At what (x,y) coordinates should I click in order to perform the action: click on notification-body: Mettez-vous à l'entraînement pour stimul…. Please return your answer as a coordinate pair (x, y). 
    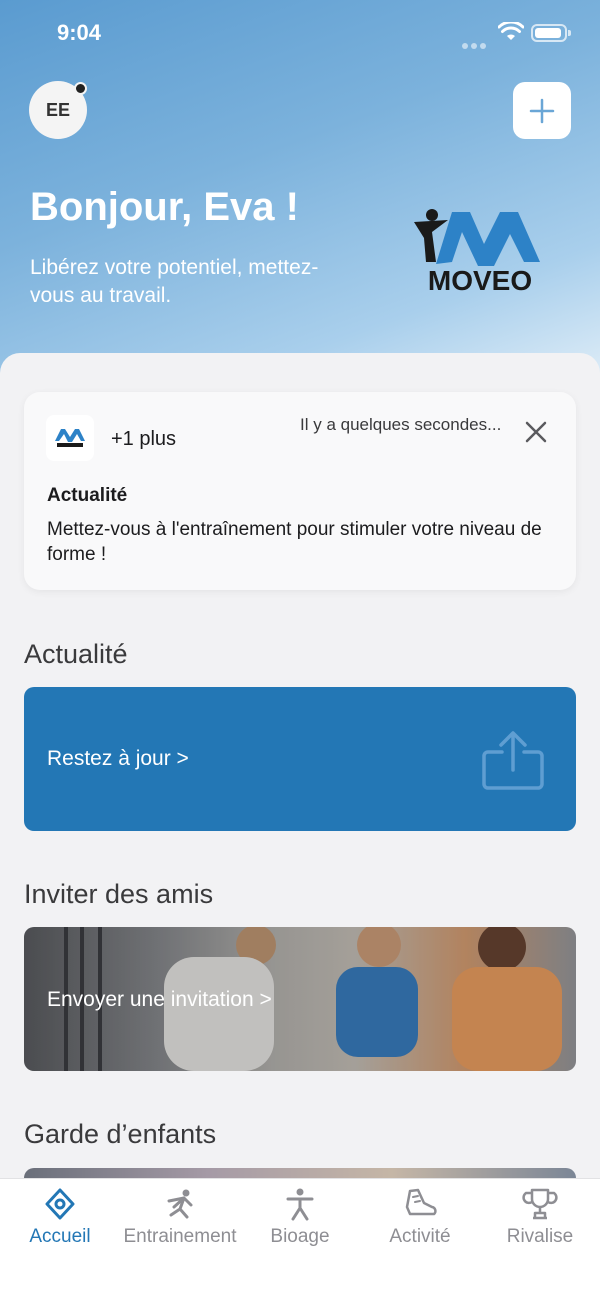
    Looking at the image, I should click on (294, 542).